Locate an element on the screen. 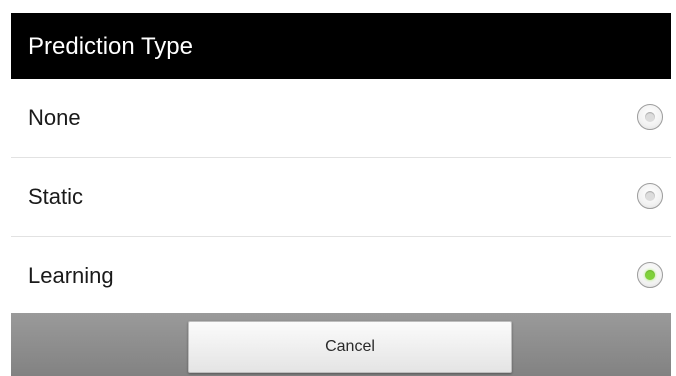 The image size is (676, 376). option-label-none: None is located at coordinates (54, 117).